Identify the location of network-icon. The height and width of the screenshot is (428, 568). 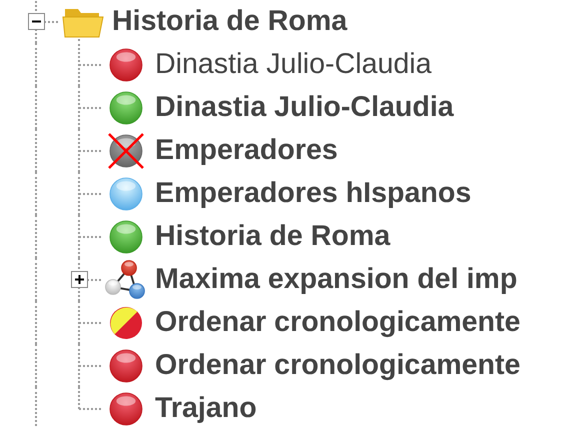
(126, 279).